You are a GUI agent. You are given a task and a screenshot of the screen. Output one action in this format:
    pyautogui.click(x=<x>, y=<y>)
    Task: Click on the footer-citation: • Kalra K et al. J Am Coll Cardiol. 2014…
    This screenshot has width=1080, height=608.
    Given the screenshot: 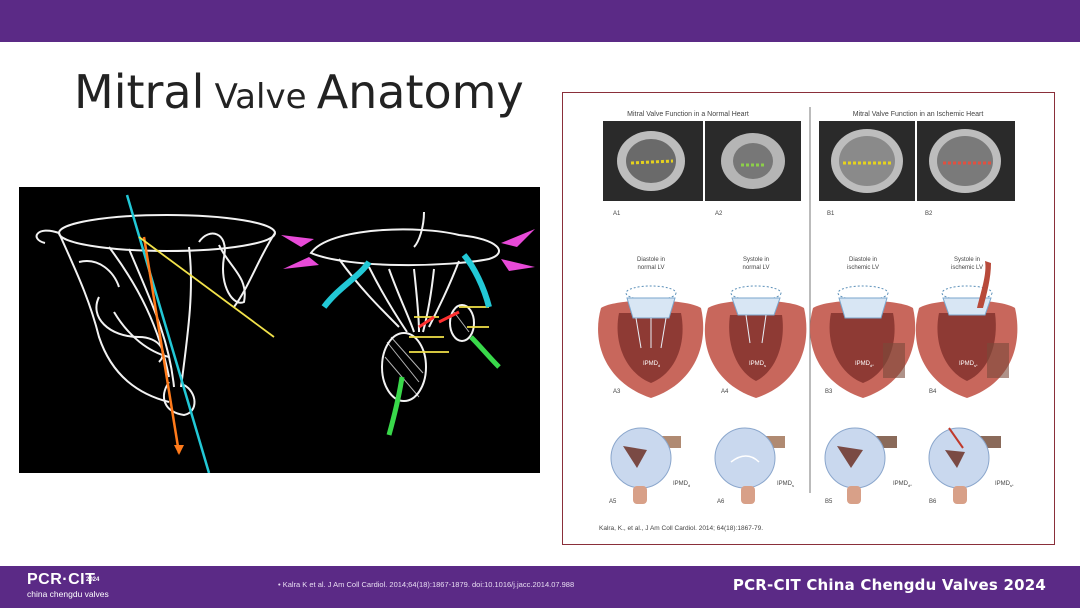 What is the action you would take?
    pyautogui.click(x=426, y=584)
    